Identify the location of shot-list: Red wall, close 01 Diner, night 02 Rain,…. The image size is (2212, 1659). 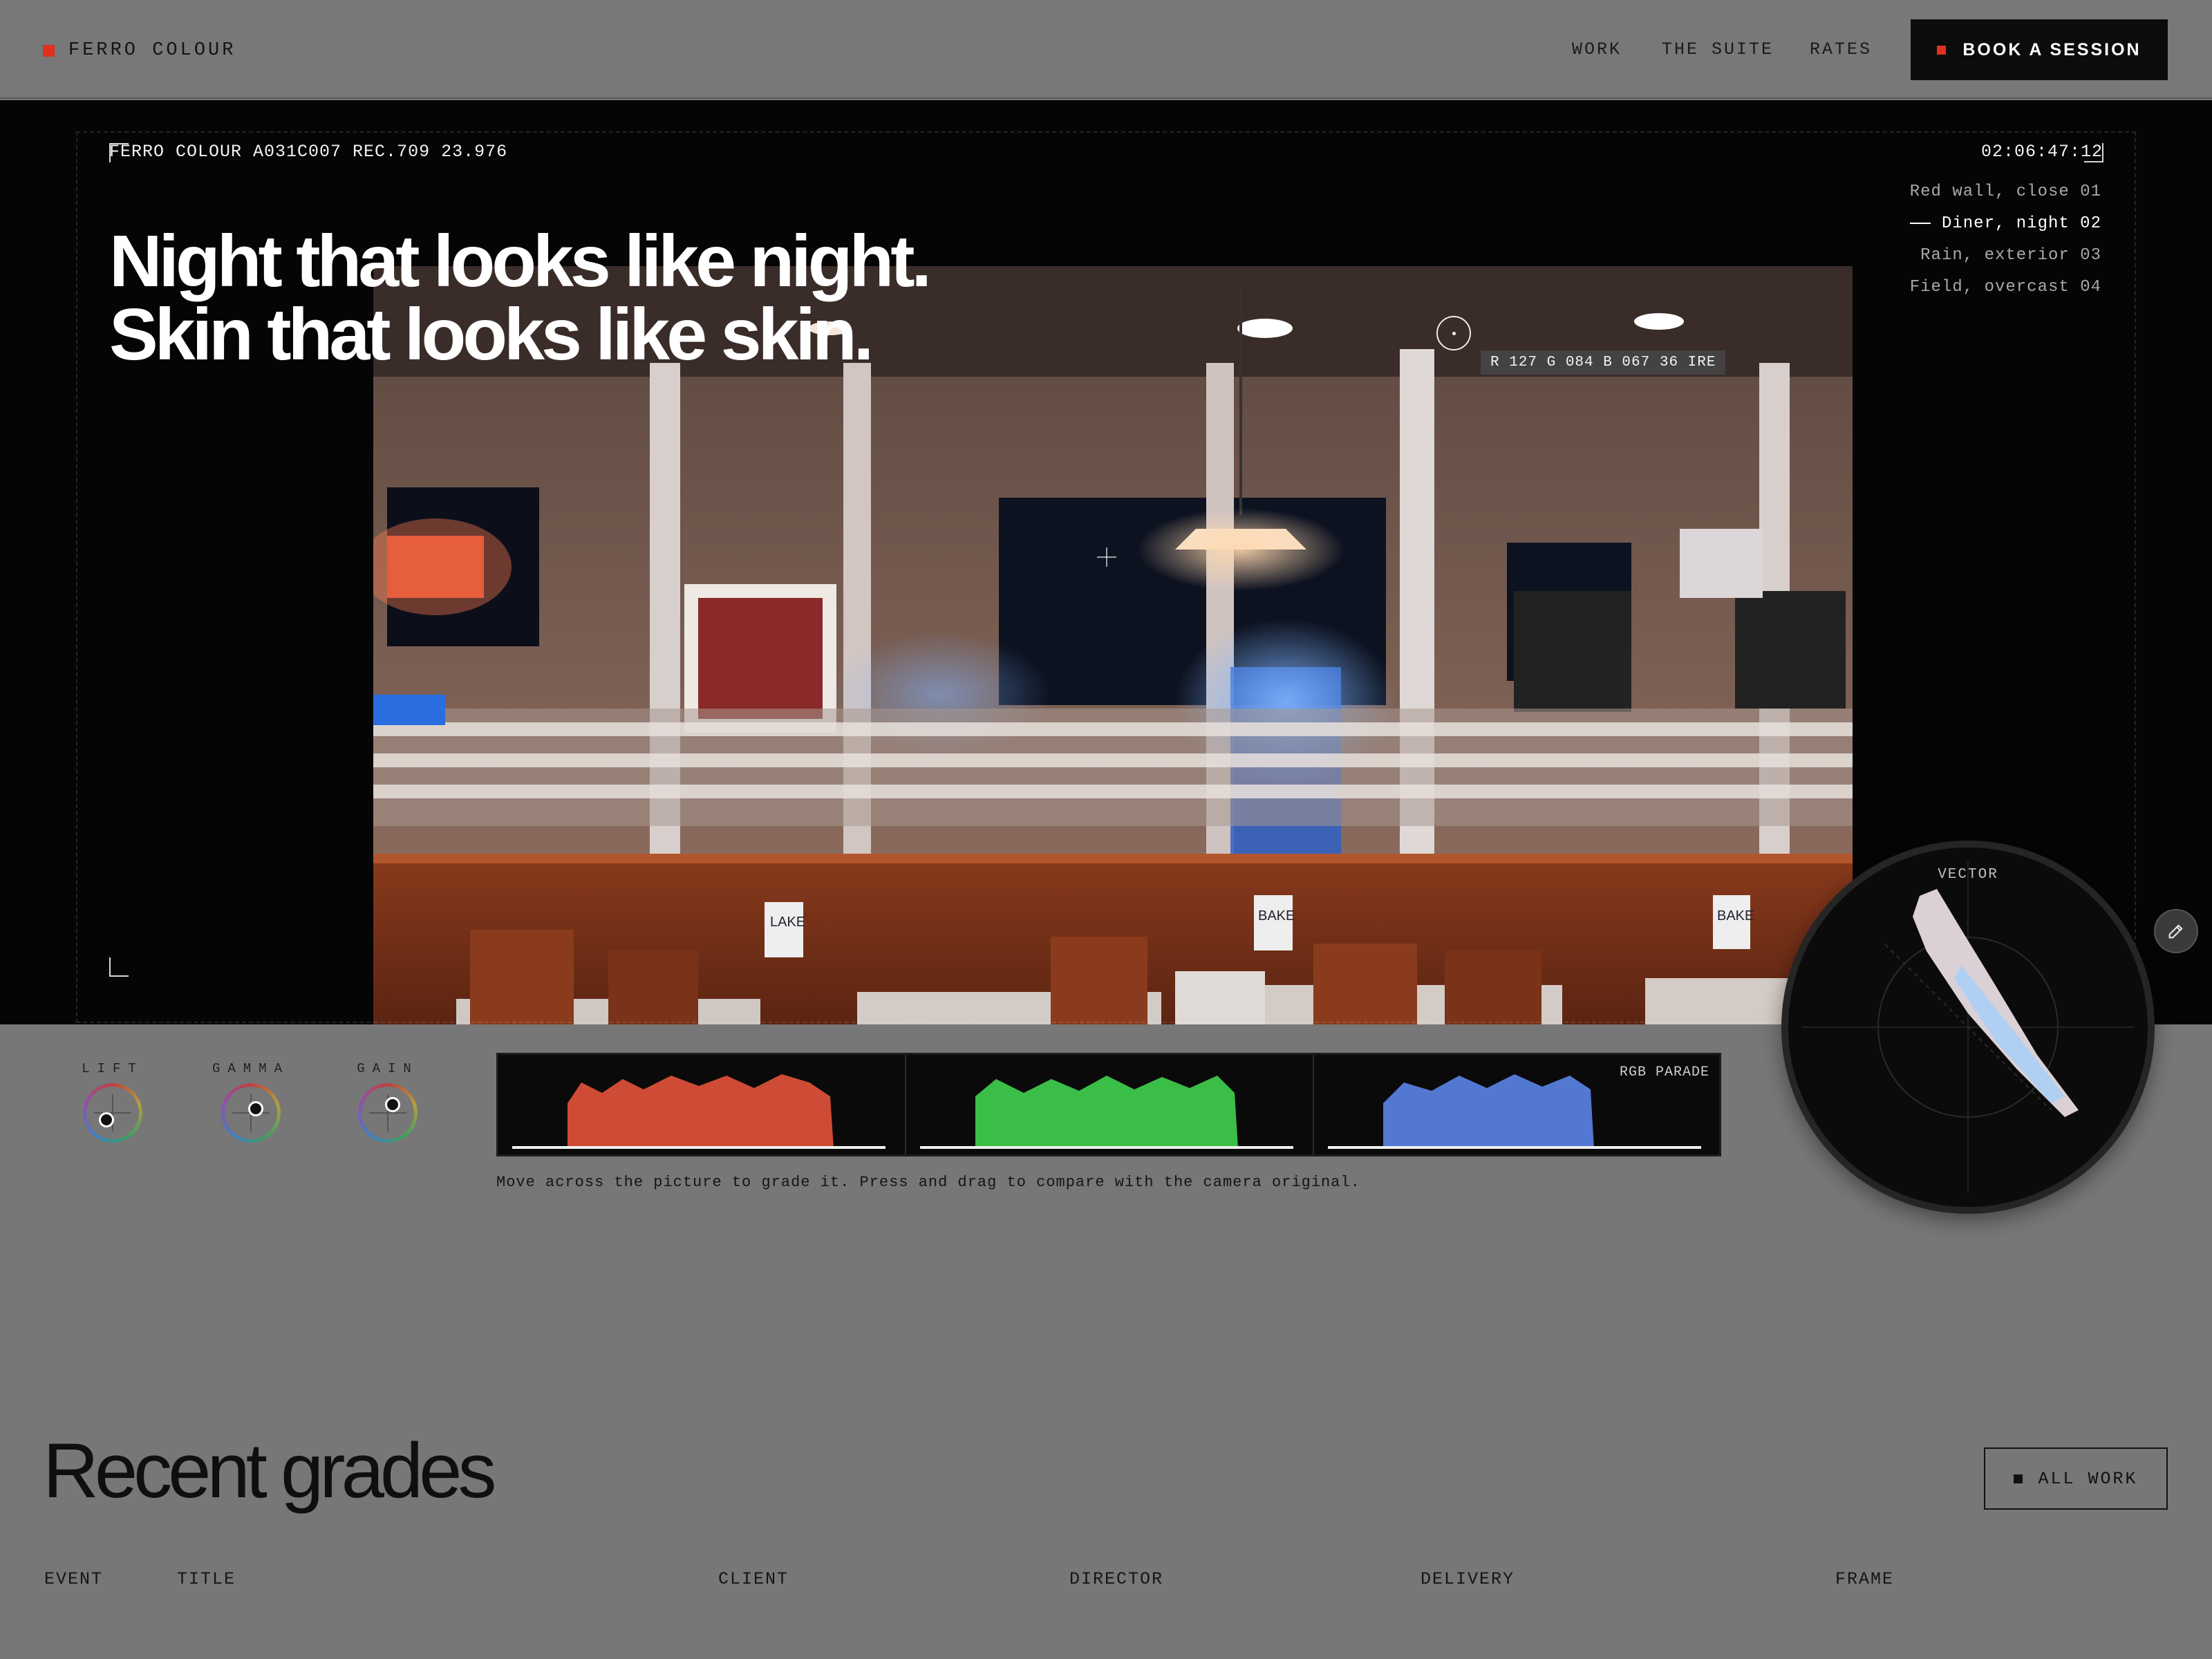
(2005, 239).